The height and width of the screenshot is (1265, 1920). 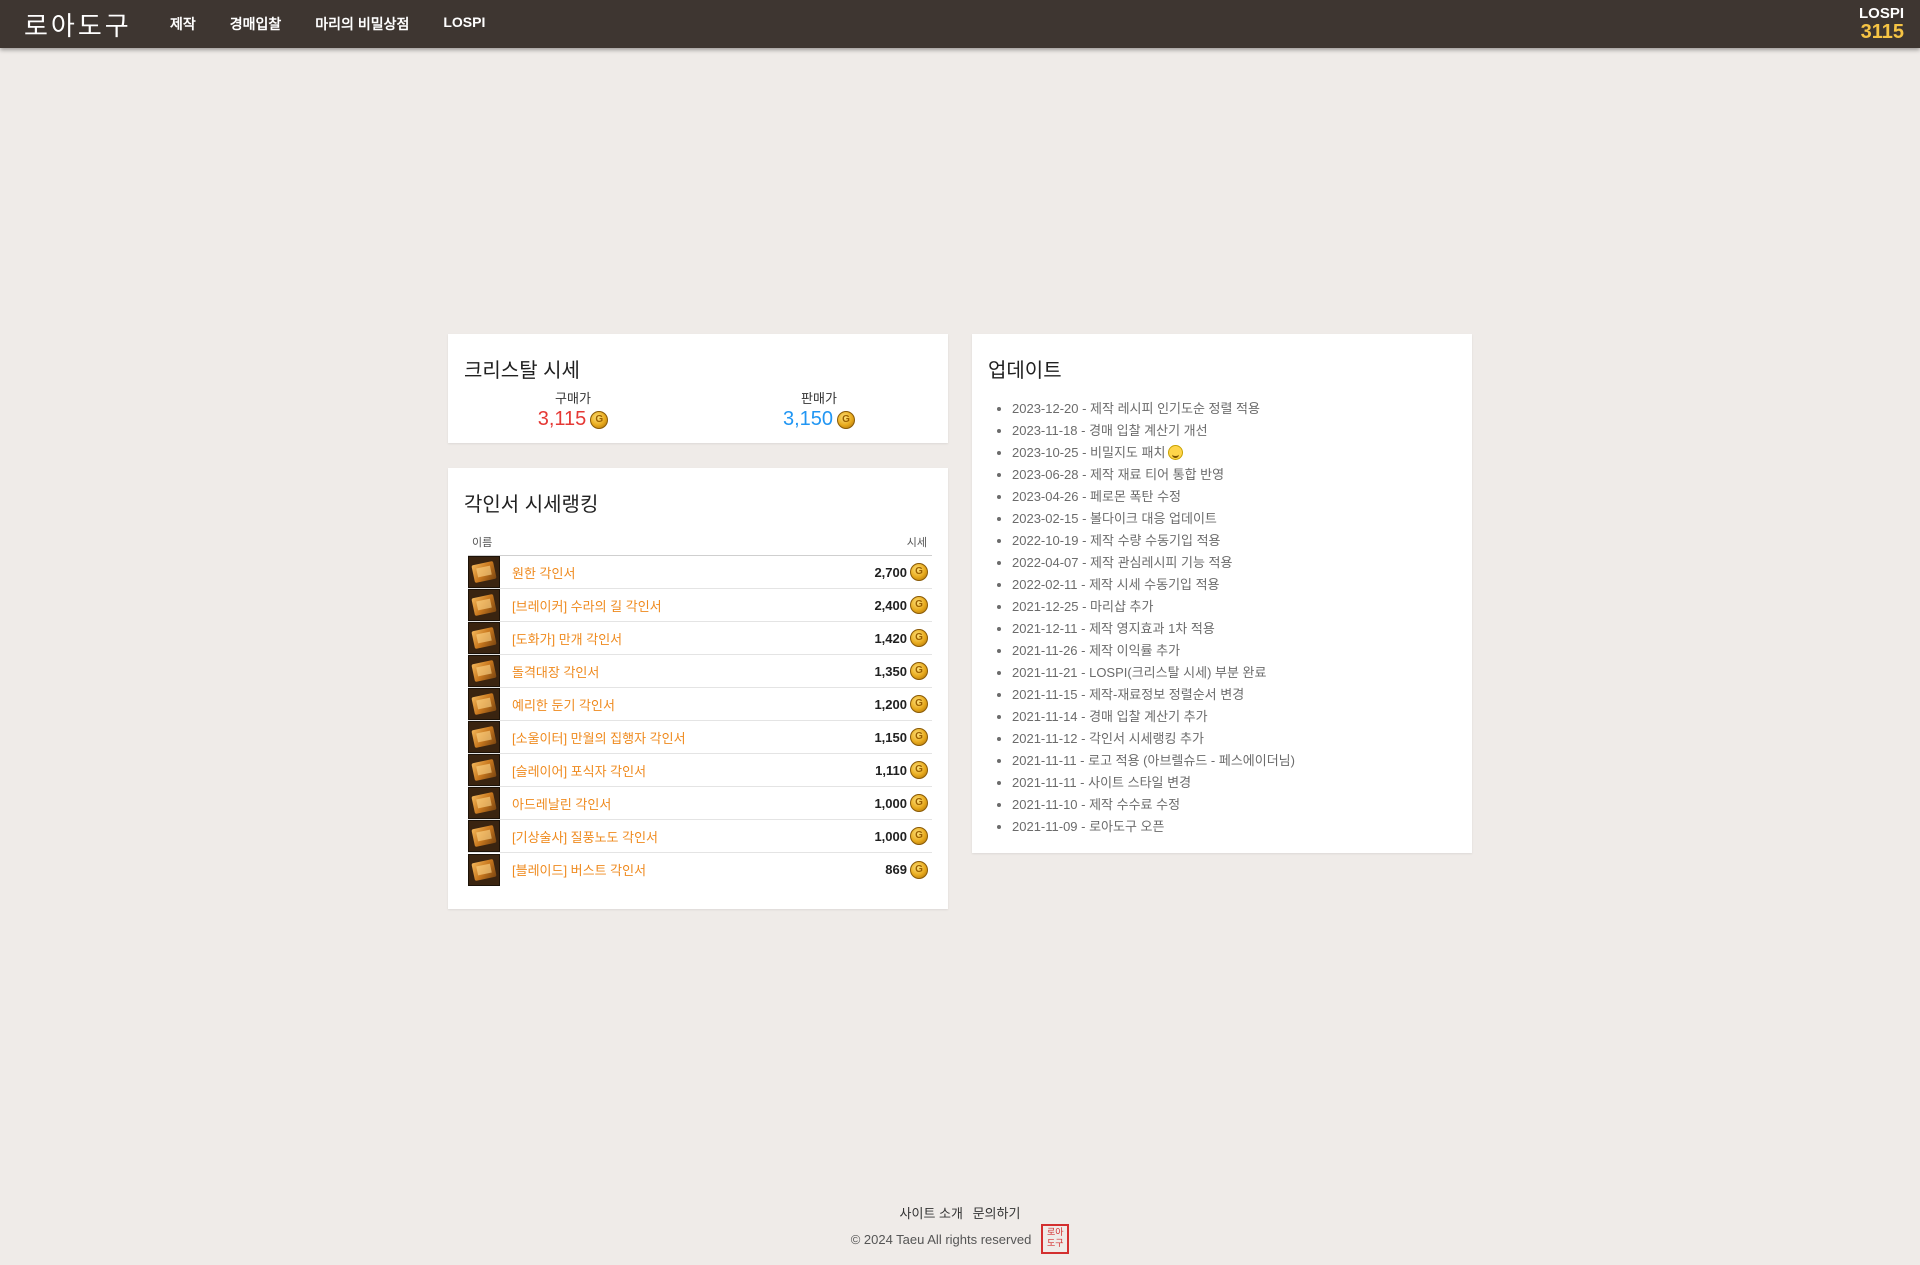 I want to click on footer-links: 사이트 소개 문의하기, so click(x=960, y=1212).